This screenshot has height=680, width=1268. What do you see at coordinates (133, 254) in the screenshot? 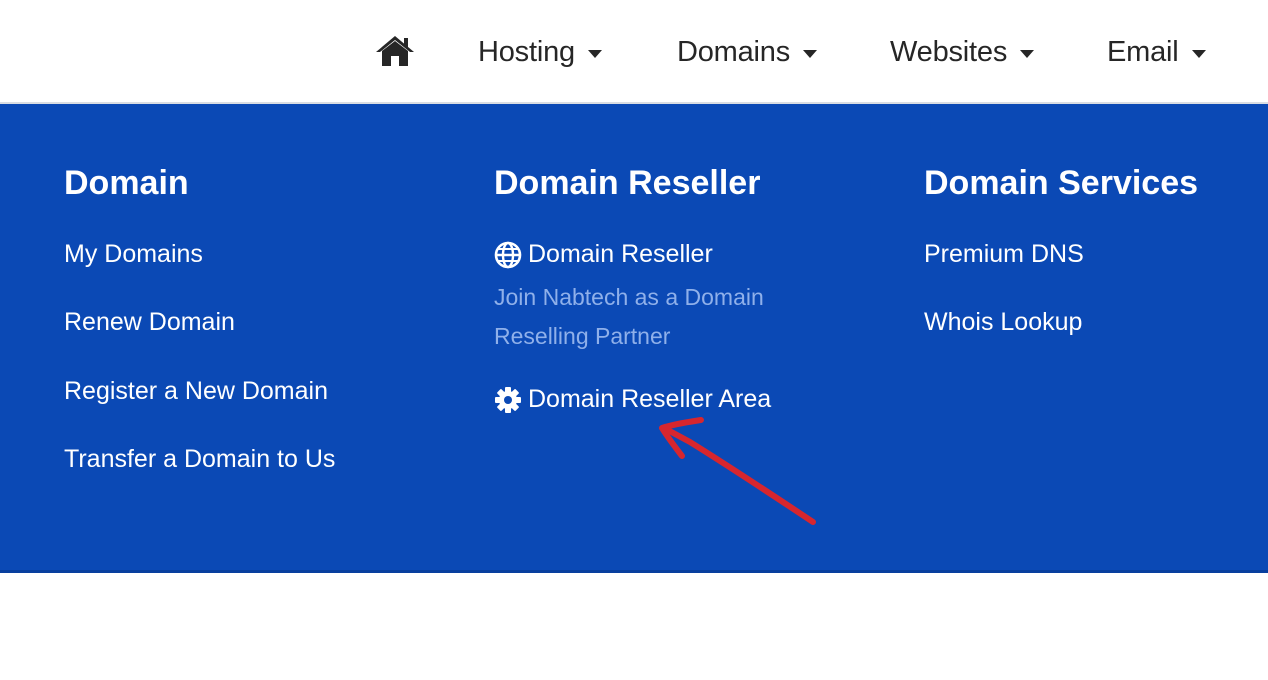
I see `link-my-domains: My Domains` at bounding box center [133, 254].